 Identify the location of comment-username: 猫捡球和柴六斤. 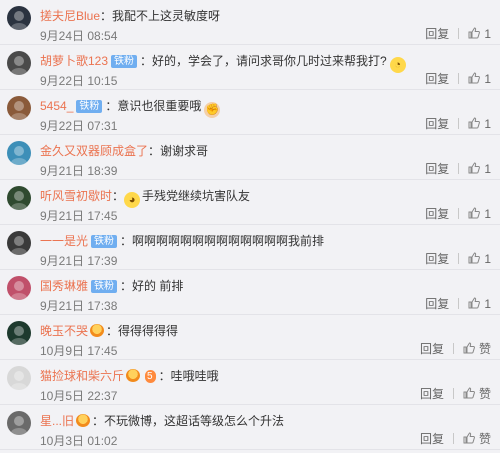
(82, 376).